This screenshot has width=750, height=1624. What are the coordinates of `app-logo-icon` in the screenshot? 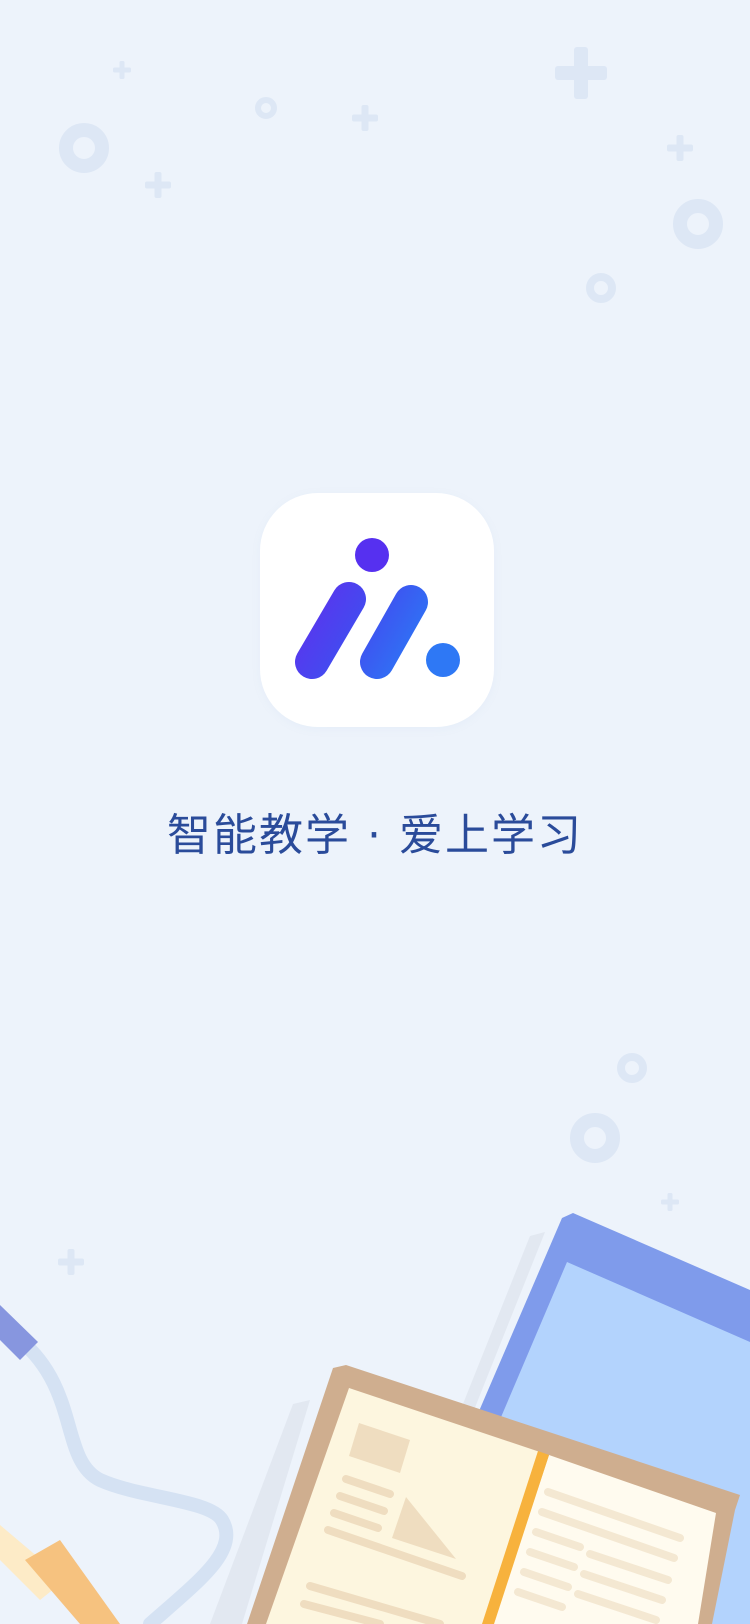 It's located at (377, 608).